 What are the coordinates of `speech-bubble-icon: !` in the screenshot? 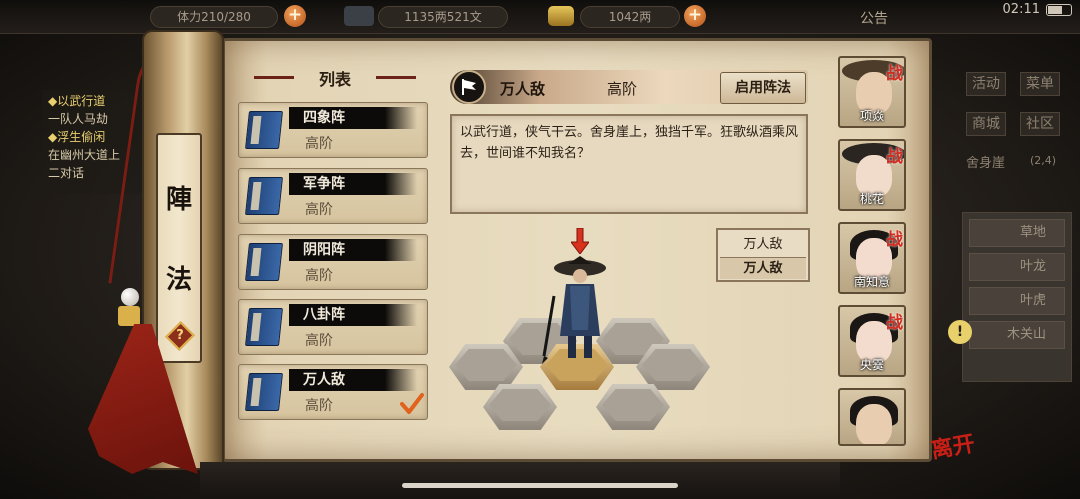 It's located at (960, 332).